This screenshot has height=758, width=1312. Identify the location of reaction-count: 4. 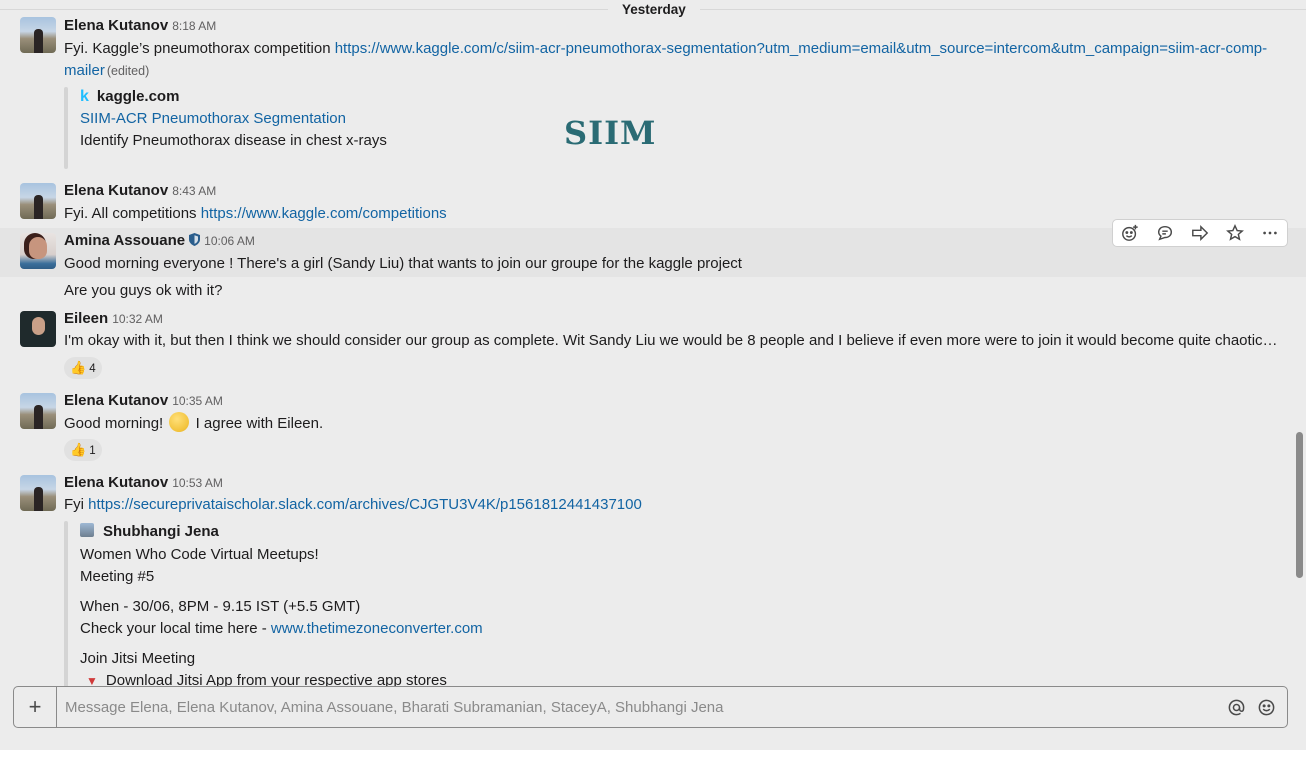
(92, 369).